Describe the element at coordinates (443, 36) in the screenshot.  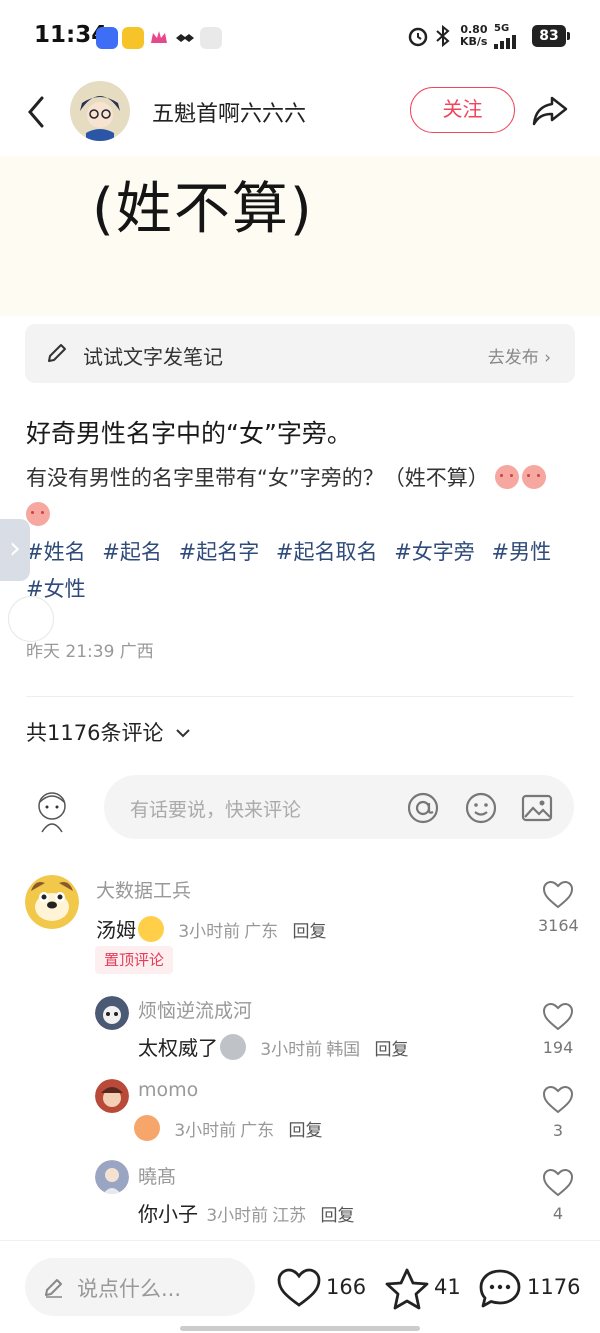
I see `bluetooth-icon` at that location.